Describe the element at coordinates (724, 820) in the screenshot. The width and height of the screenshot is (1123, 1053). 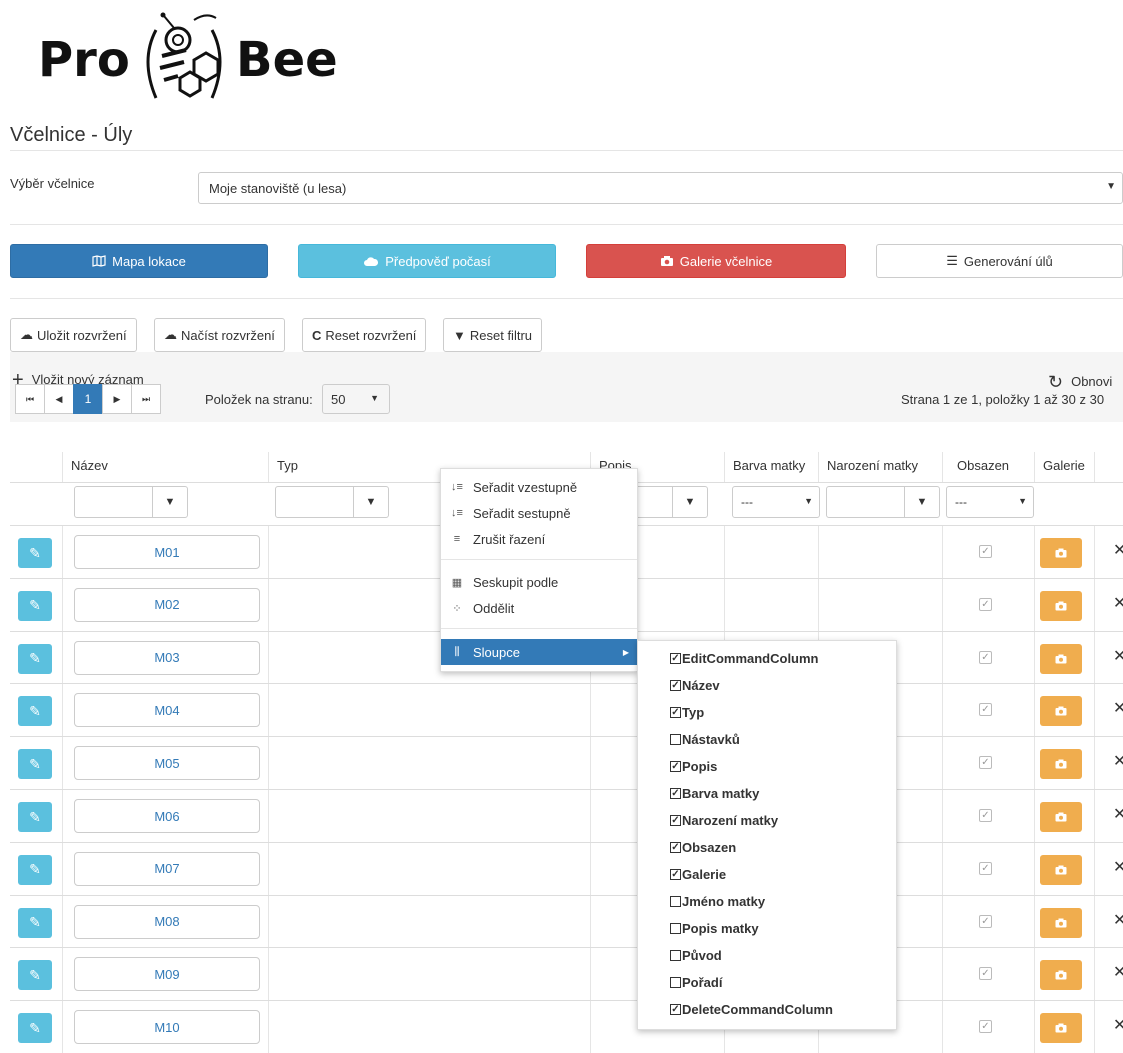
I see `column-toggle-item: ✓ Narození matky` at that location.